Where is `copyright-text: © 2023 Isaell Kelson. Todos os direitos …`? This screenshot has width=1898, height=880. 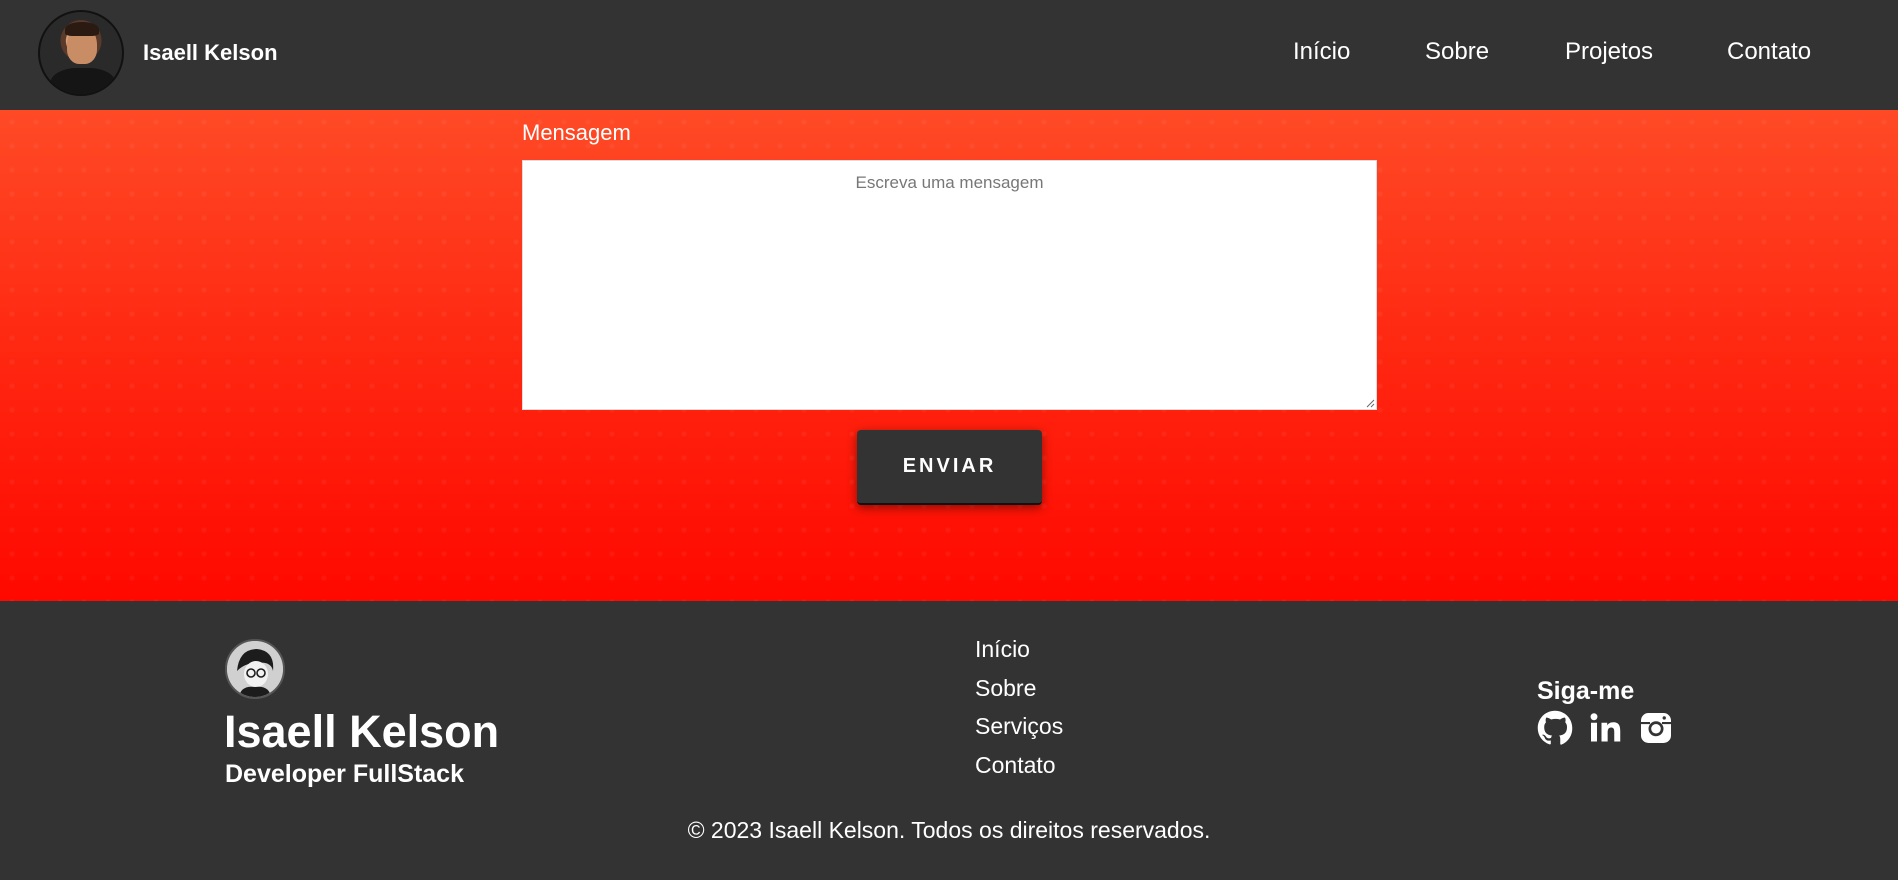 copyright-text: © 2023 Isaell Kelson. Todos os direitos … is located at coordinates (949, 830).